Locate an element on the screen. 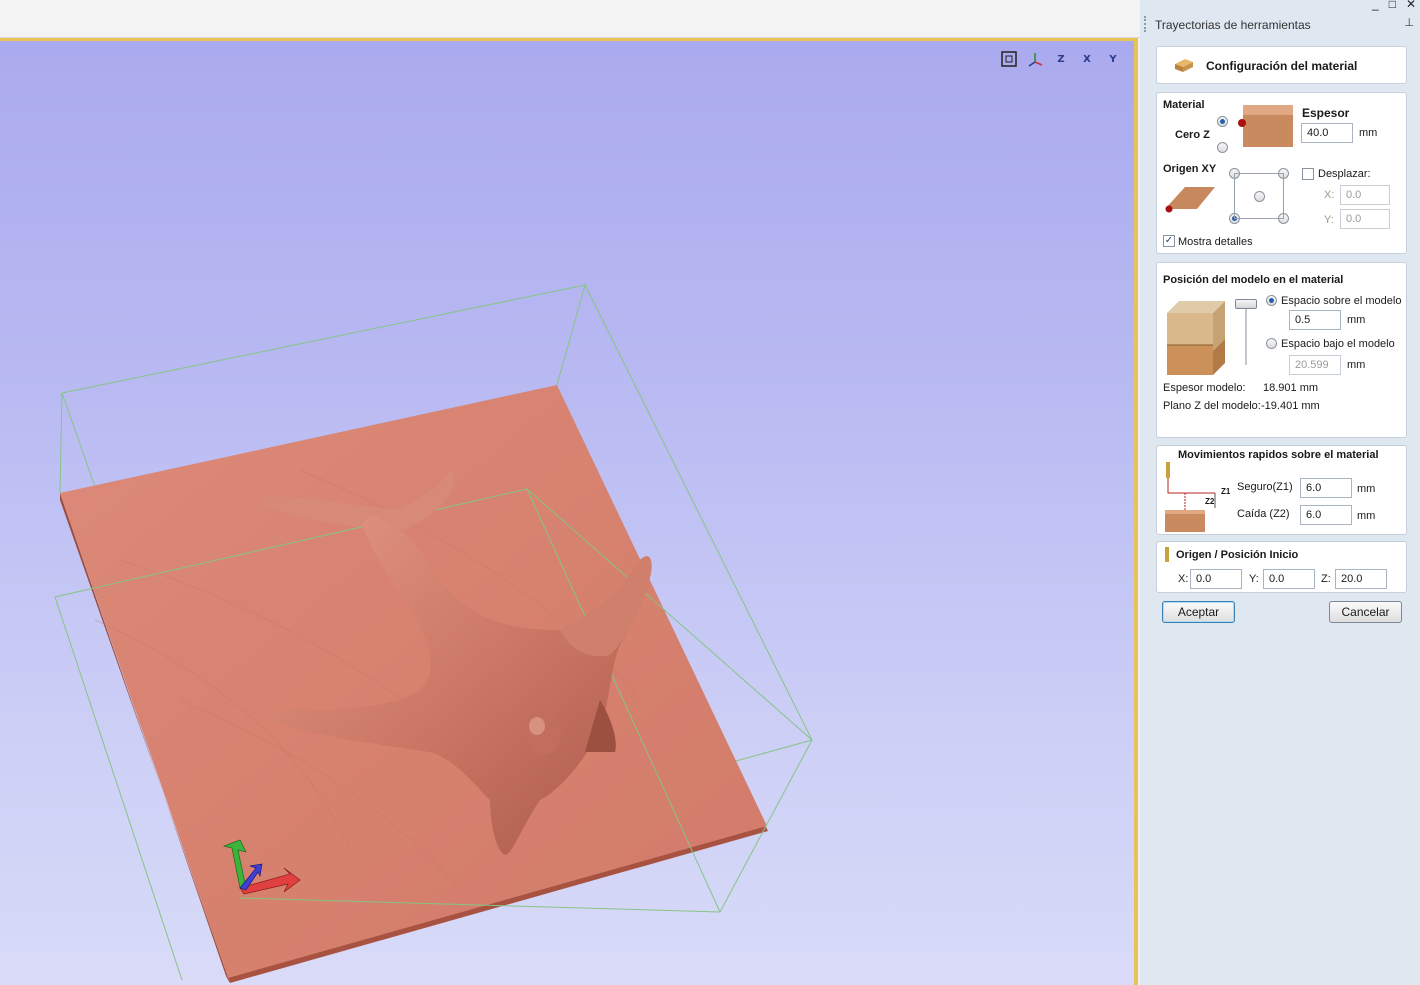  safe-z-input: 6.0 is located at coordinates (1326, 488).